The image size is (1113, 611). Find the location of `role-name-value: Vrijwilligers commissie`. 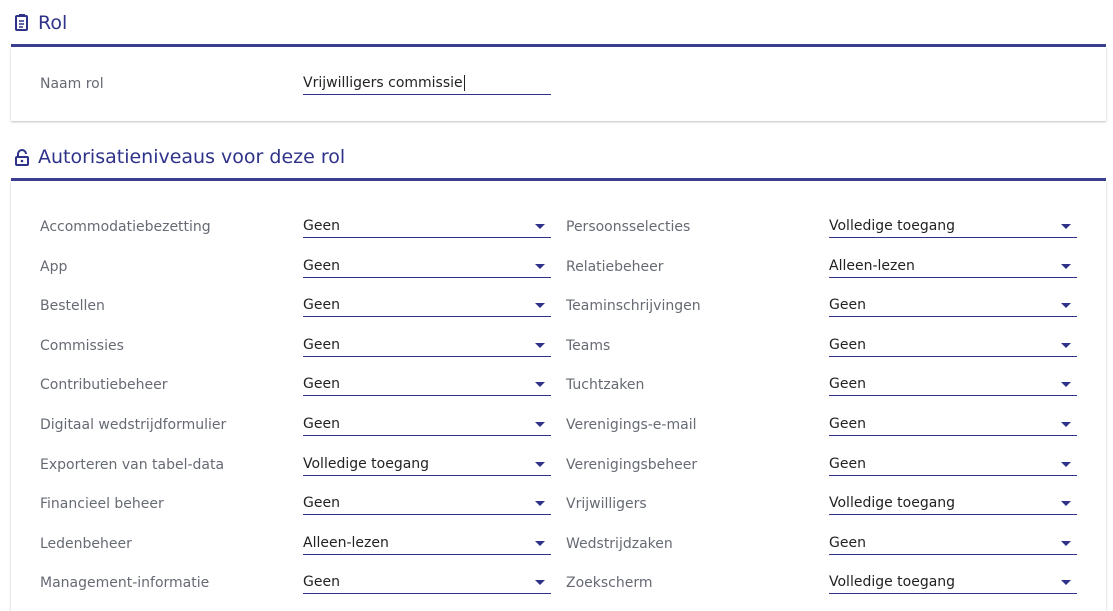

role-name-value: Vrijwilligers commissie is located at coordinates (384, 83).